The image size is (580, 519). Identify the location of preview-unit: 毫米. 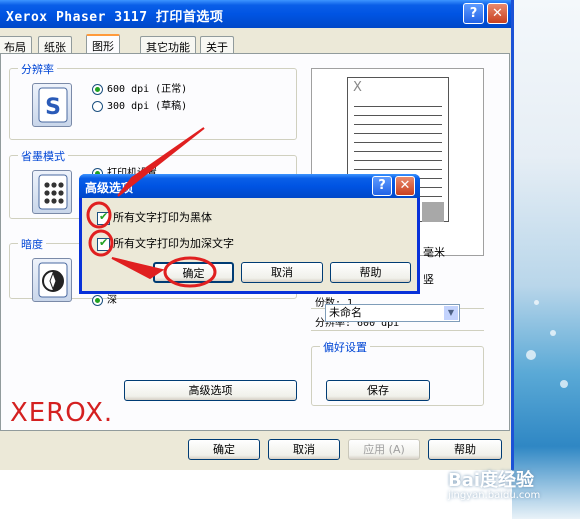
(434, 252).